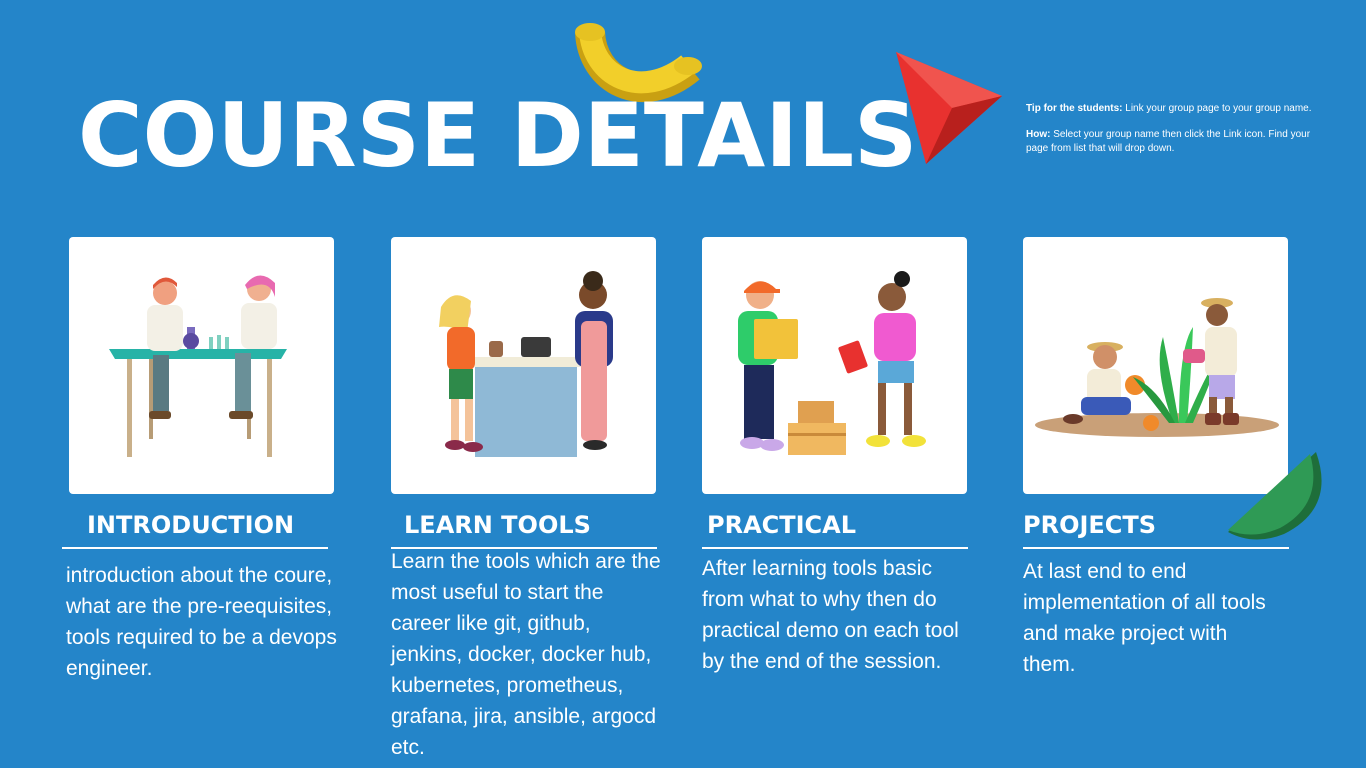 The width and height of the screenshot is (1366, 768). What do you see at coordinates (198, 366) in the screenshot?
I see `scientists-illustration` at bounding box center [198, 366].